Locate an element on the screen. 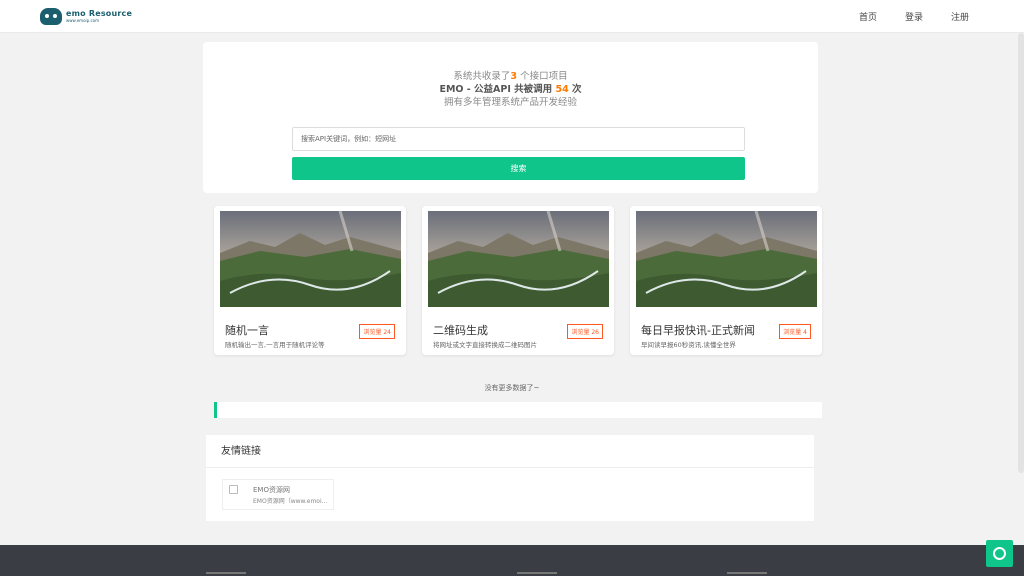  site-logo: emo Resource www.emoip.com is located at coordinates (87, 16).